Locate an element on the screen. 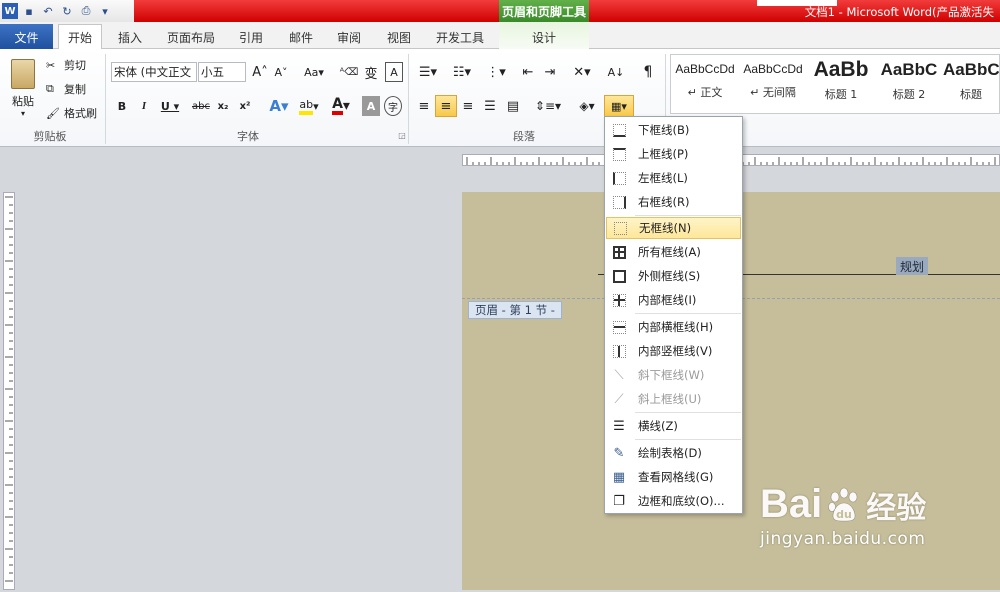  chinese-layout-icon: ✕▾ is located at coordinates (582, 72).